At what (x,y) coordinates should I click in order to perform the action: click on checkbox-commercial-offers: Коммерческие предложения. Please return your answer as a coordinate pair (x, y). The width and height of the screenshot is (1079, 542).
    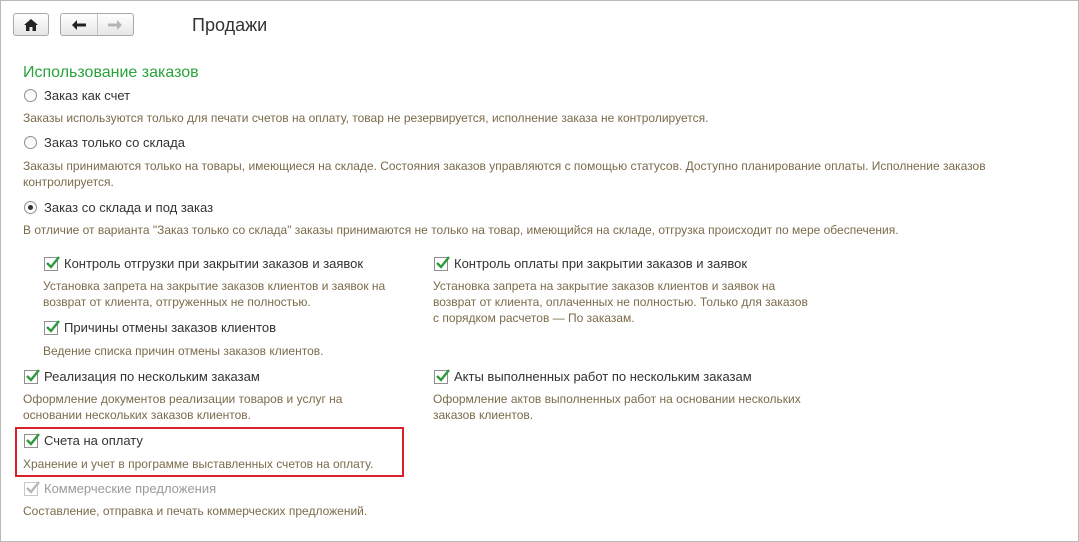
    Looking at the image, I should click on (120, 488).